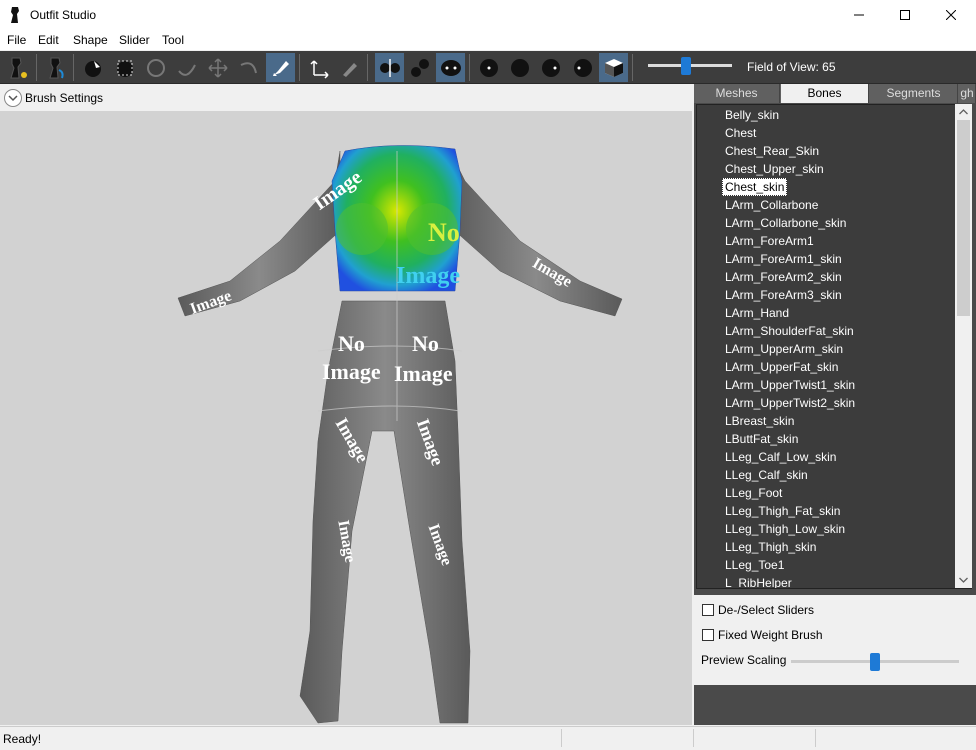  I want to click on new-project-icon, so click(16, 67).